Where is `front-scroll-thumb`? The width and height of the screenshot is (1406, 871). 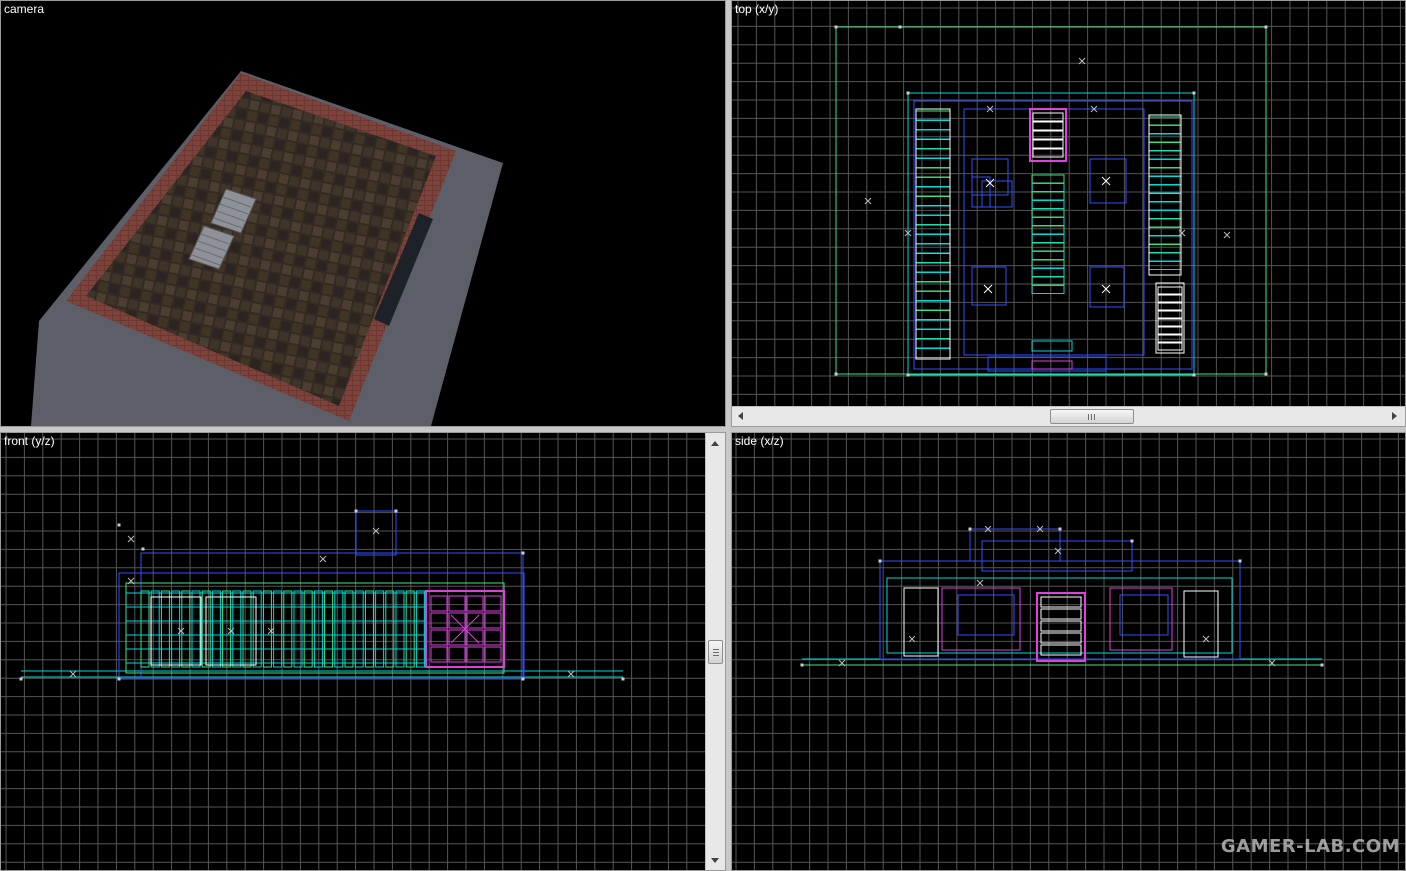 front-scroll-thumb is located at coordinates (715, 652).